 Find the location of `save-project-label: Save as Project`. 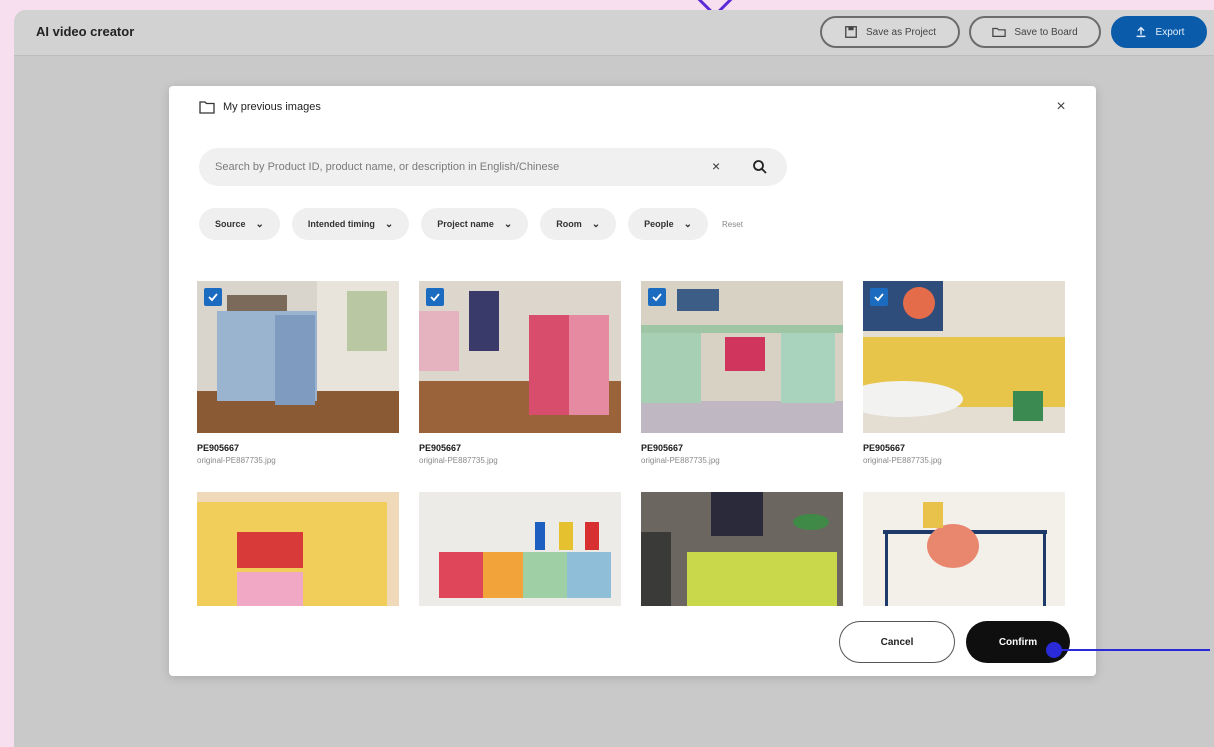

save-project-label: Save as Project is located at coordinates (901, 32).